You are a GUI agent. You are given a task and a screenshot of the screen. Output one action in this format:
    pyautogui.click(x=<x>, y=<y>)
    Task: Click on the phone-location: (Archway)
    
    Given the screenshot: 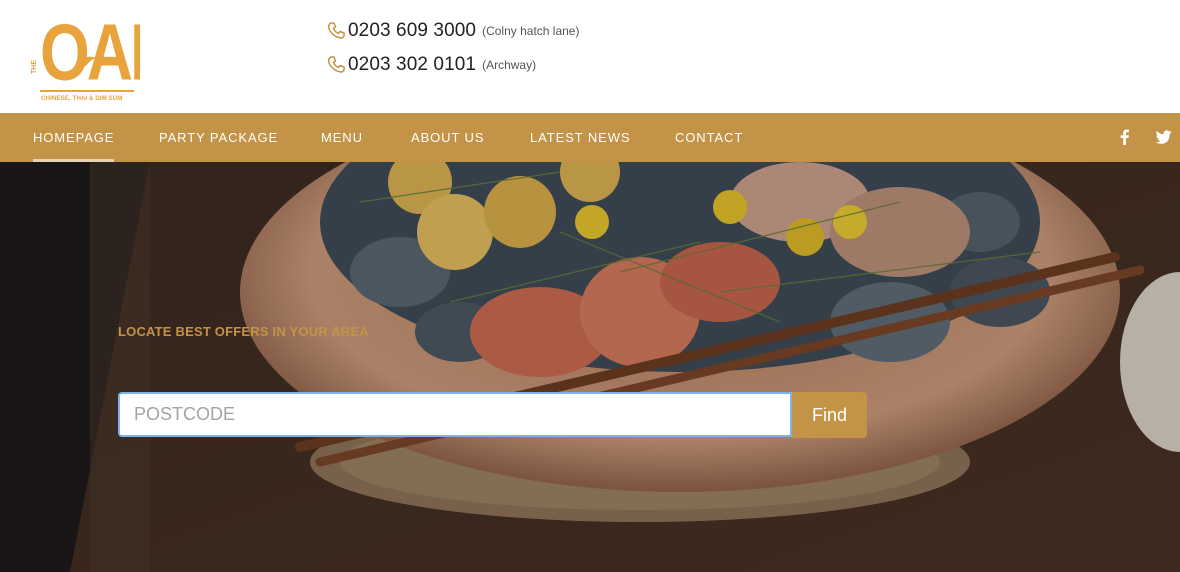 What is the action you would take?
    pyautogui.click(x=509, y=65)
    